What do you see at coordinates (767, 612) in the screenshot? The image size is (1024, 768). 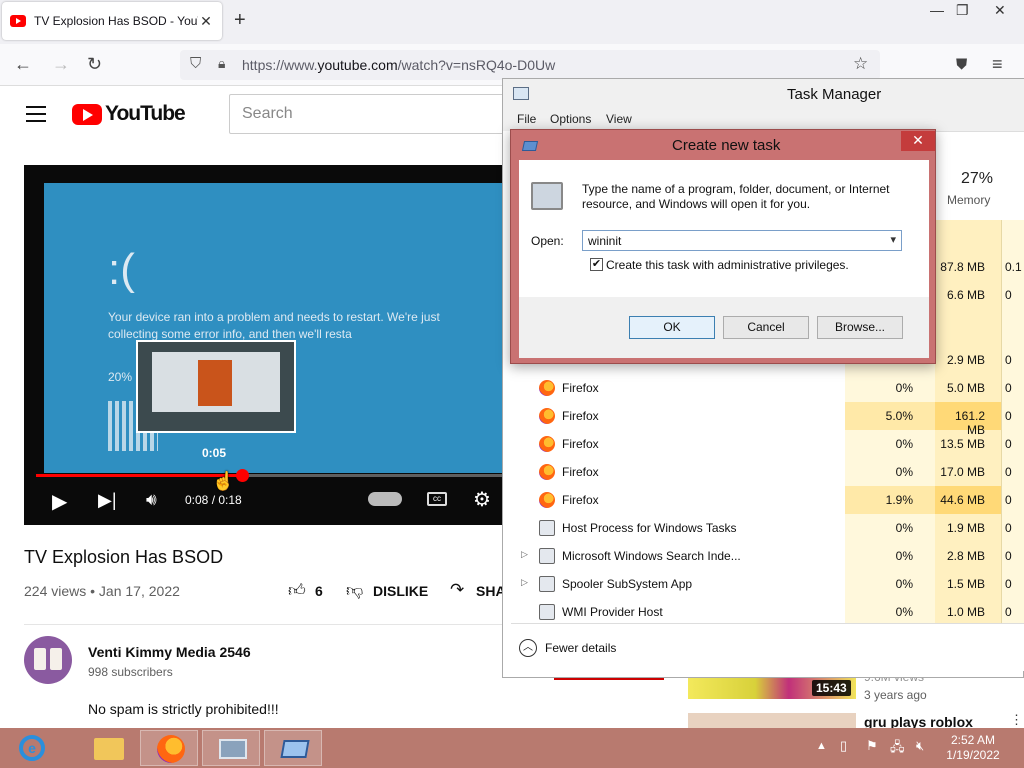 I see `table-row: WMI Provider Host 0% 1.0 MB 0` at bounding box center [767, 612].